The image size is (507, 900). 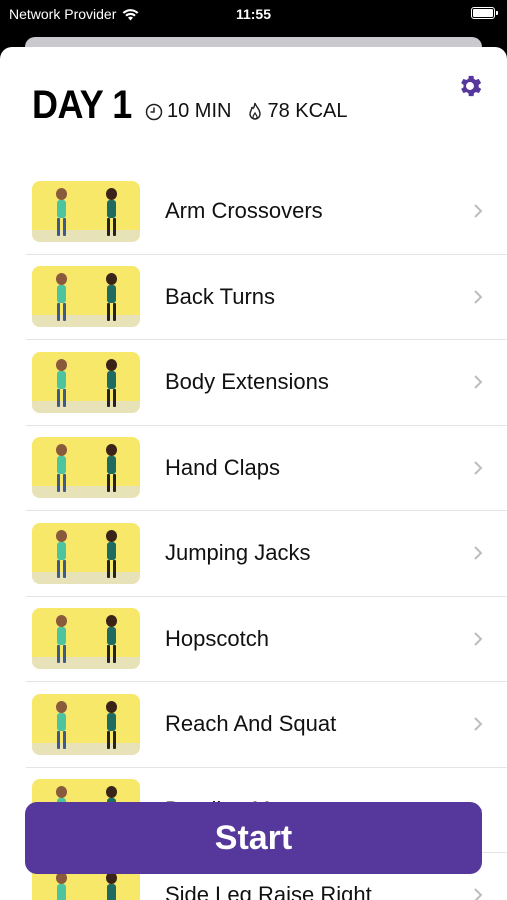 I want to click on flame-icon, so click(x=255, y=111).